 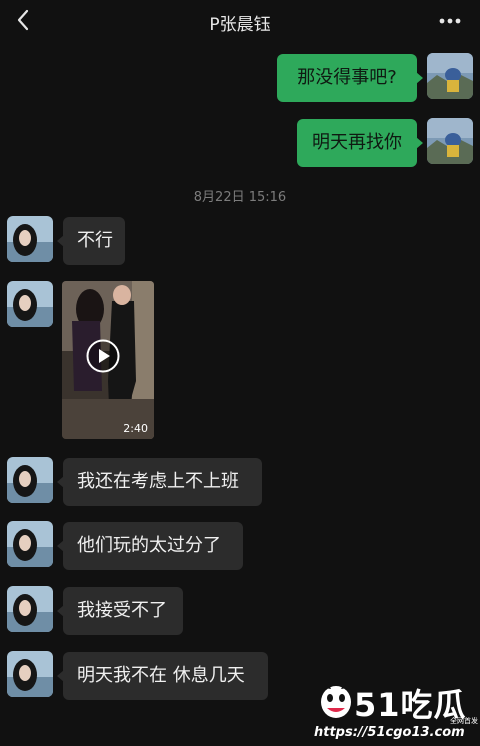 I want to click on message-bubble-sent: 明天再找你, so click(x=360, y=143).